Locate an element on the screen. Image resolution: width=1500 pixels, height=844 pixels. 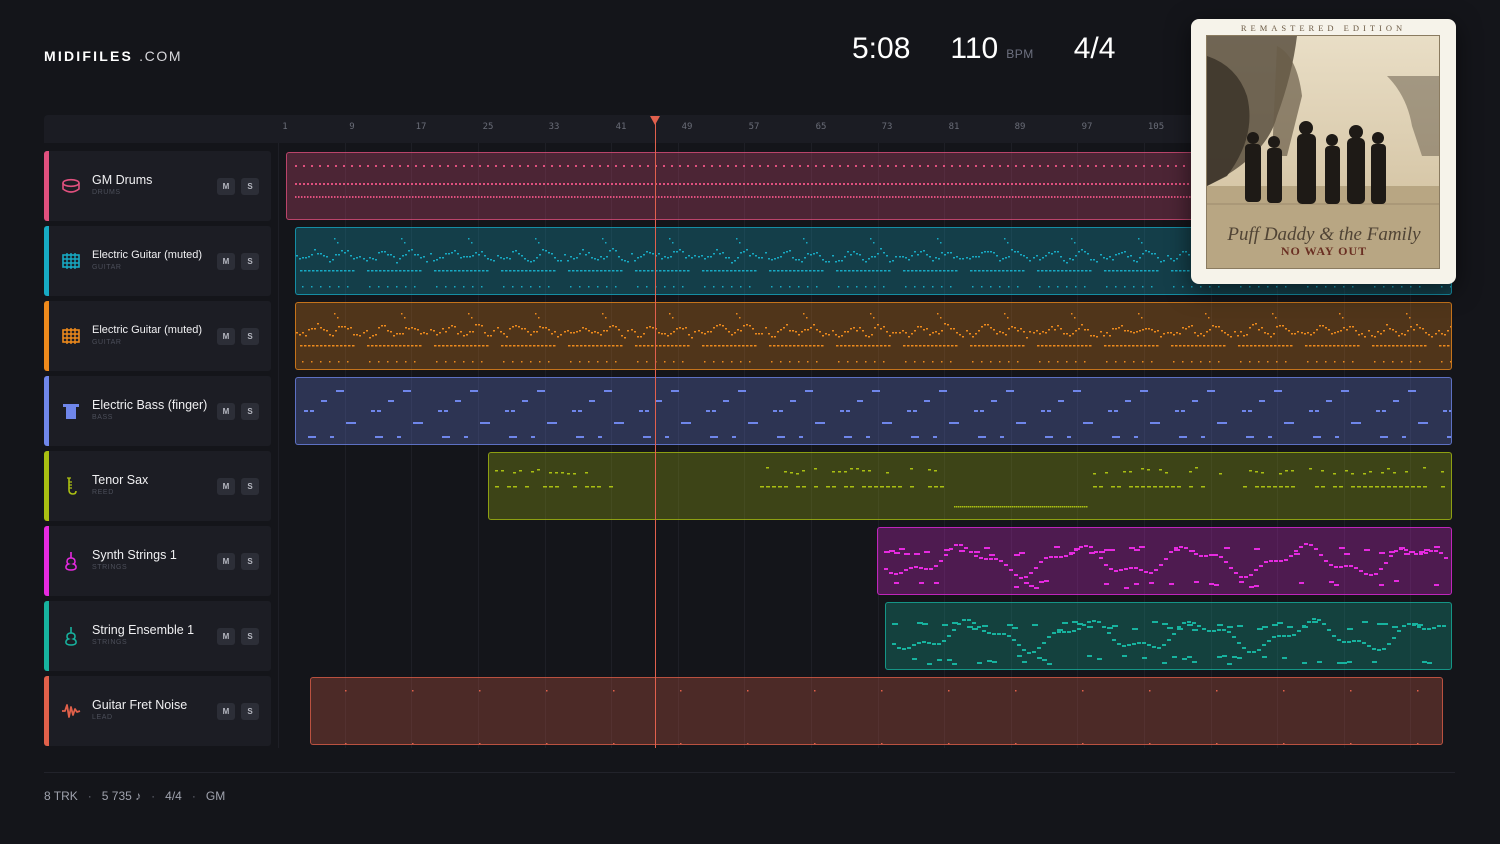
midi-standard: GM is located at coordinates (215, 796).